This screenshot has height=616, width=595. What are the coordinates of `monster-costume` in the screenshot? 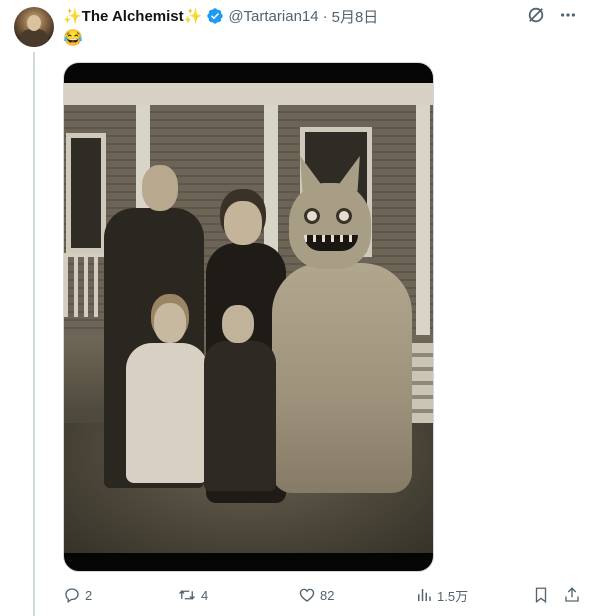 It's located at (342, 378).